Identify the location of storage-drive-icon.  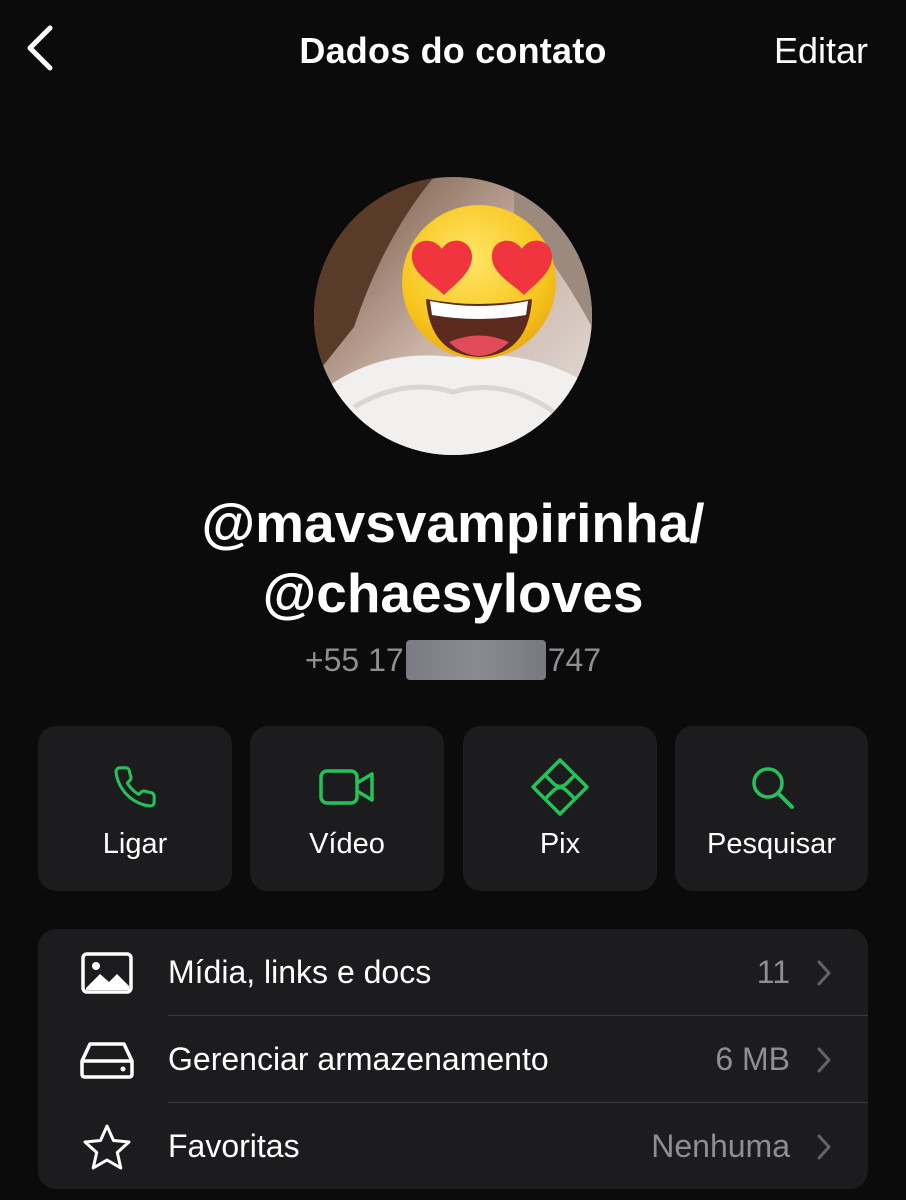
(107, 1059).